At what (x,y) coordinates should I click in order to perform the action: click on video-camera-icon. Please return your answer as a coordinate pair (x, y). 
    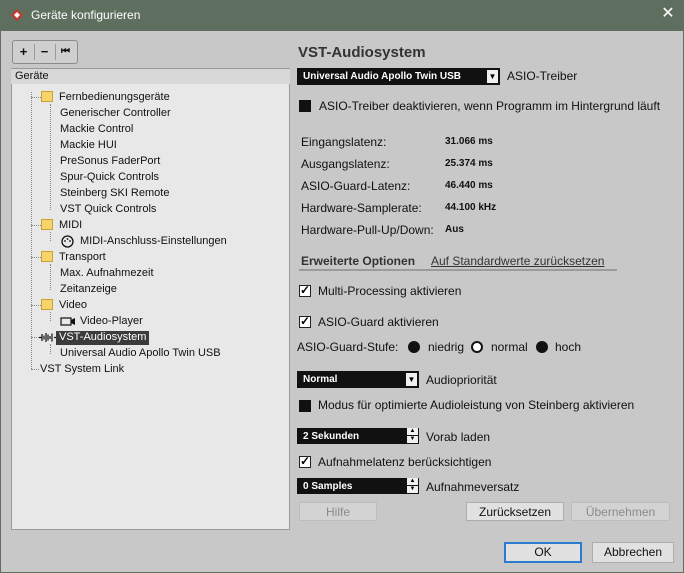
    Looking at the image, I should click on (67, 321).